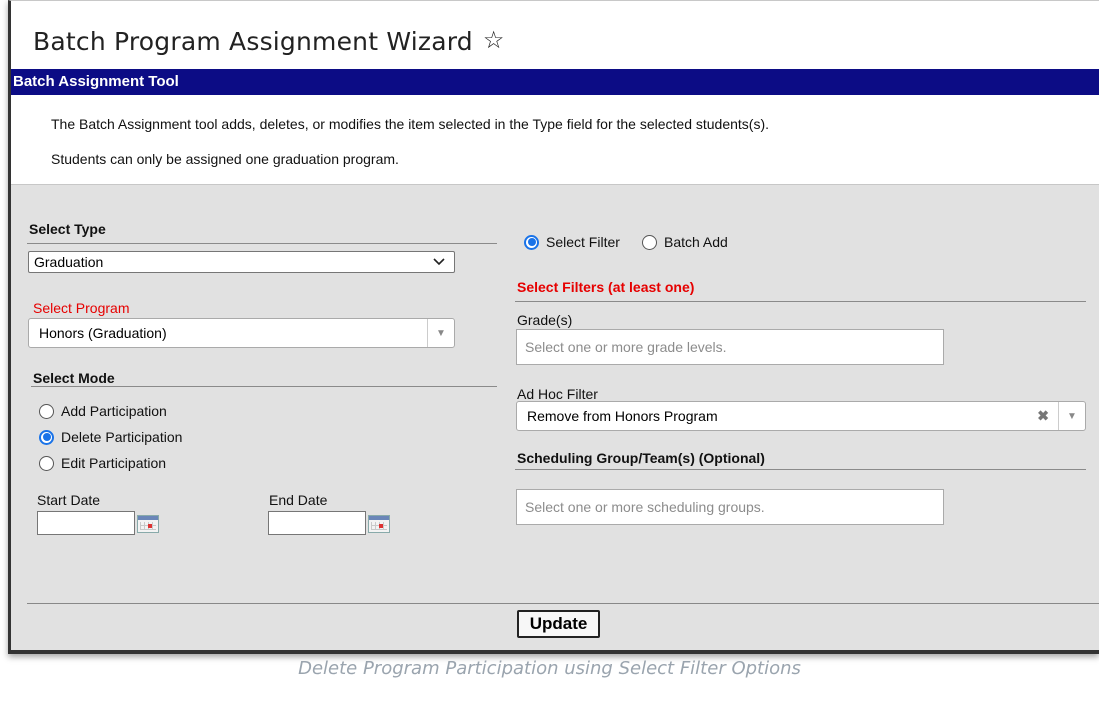 The width and height of the screenshot is (1099, 724). Describe the element at coordinates (545, 320) in the screenshot. I see `grades-label: Grade(s)` at that location.